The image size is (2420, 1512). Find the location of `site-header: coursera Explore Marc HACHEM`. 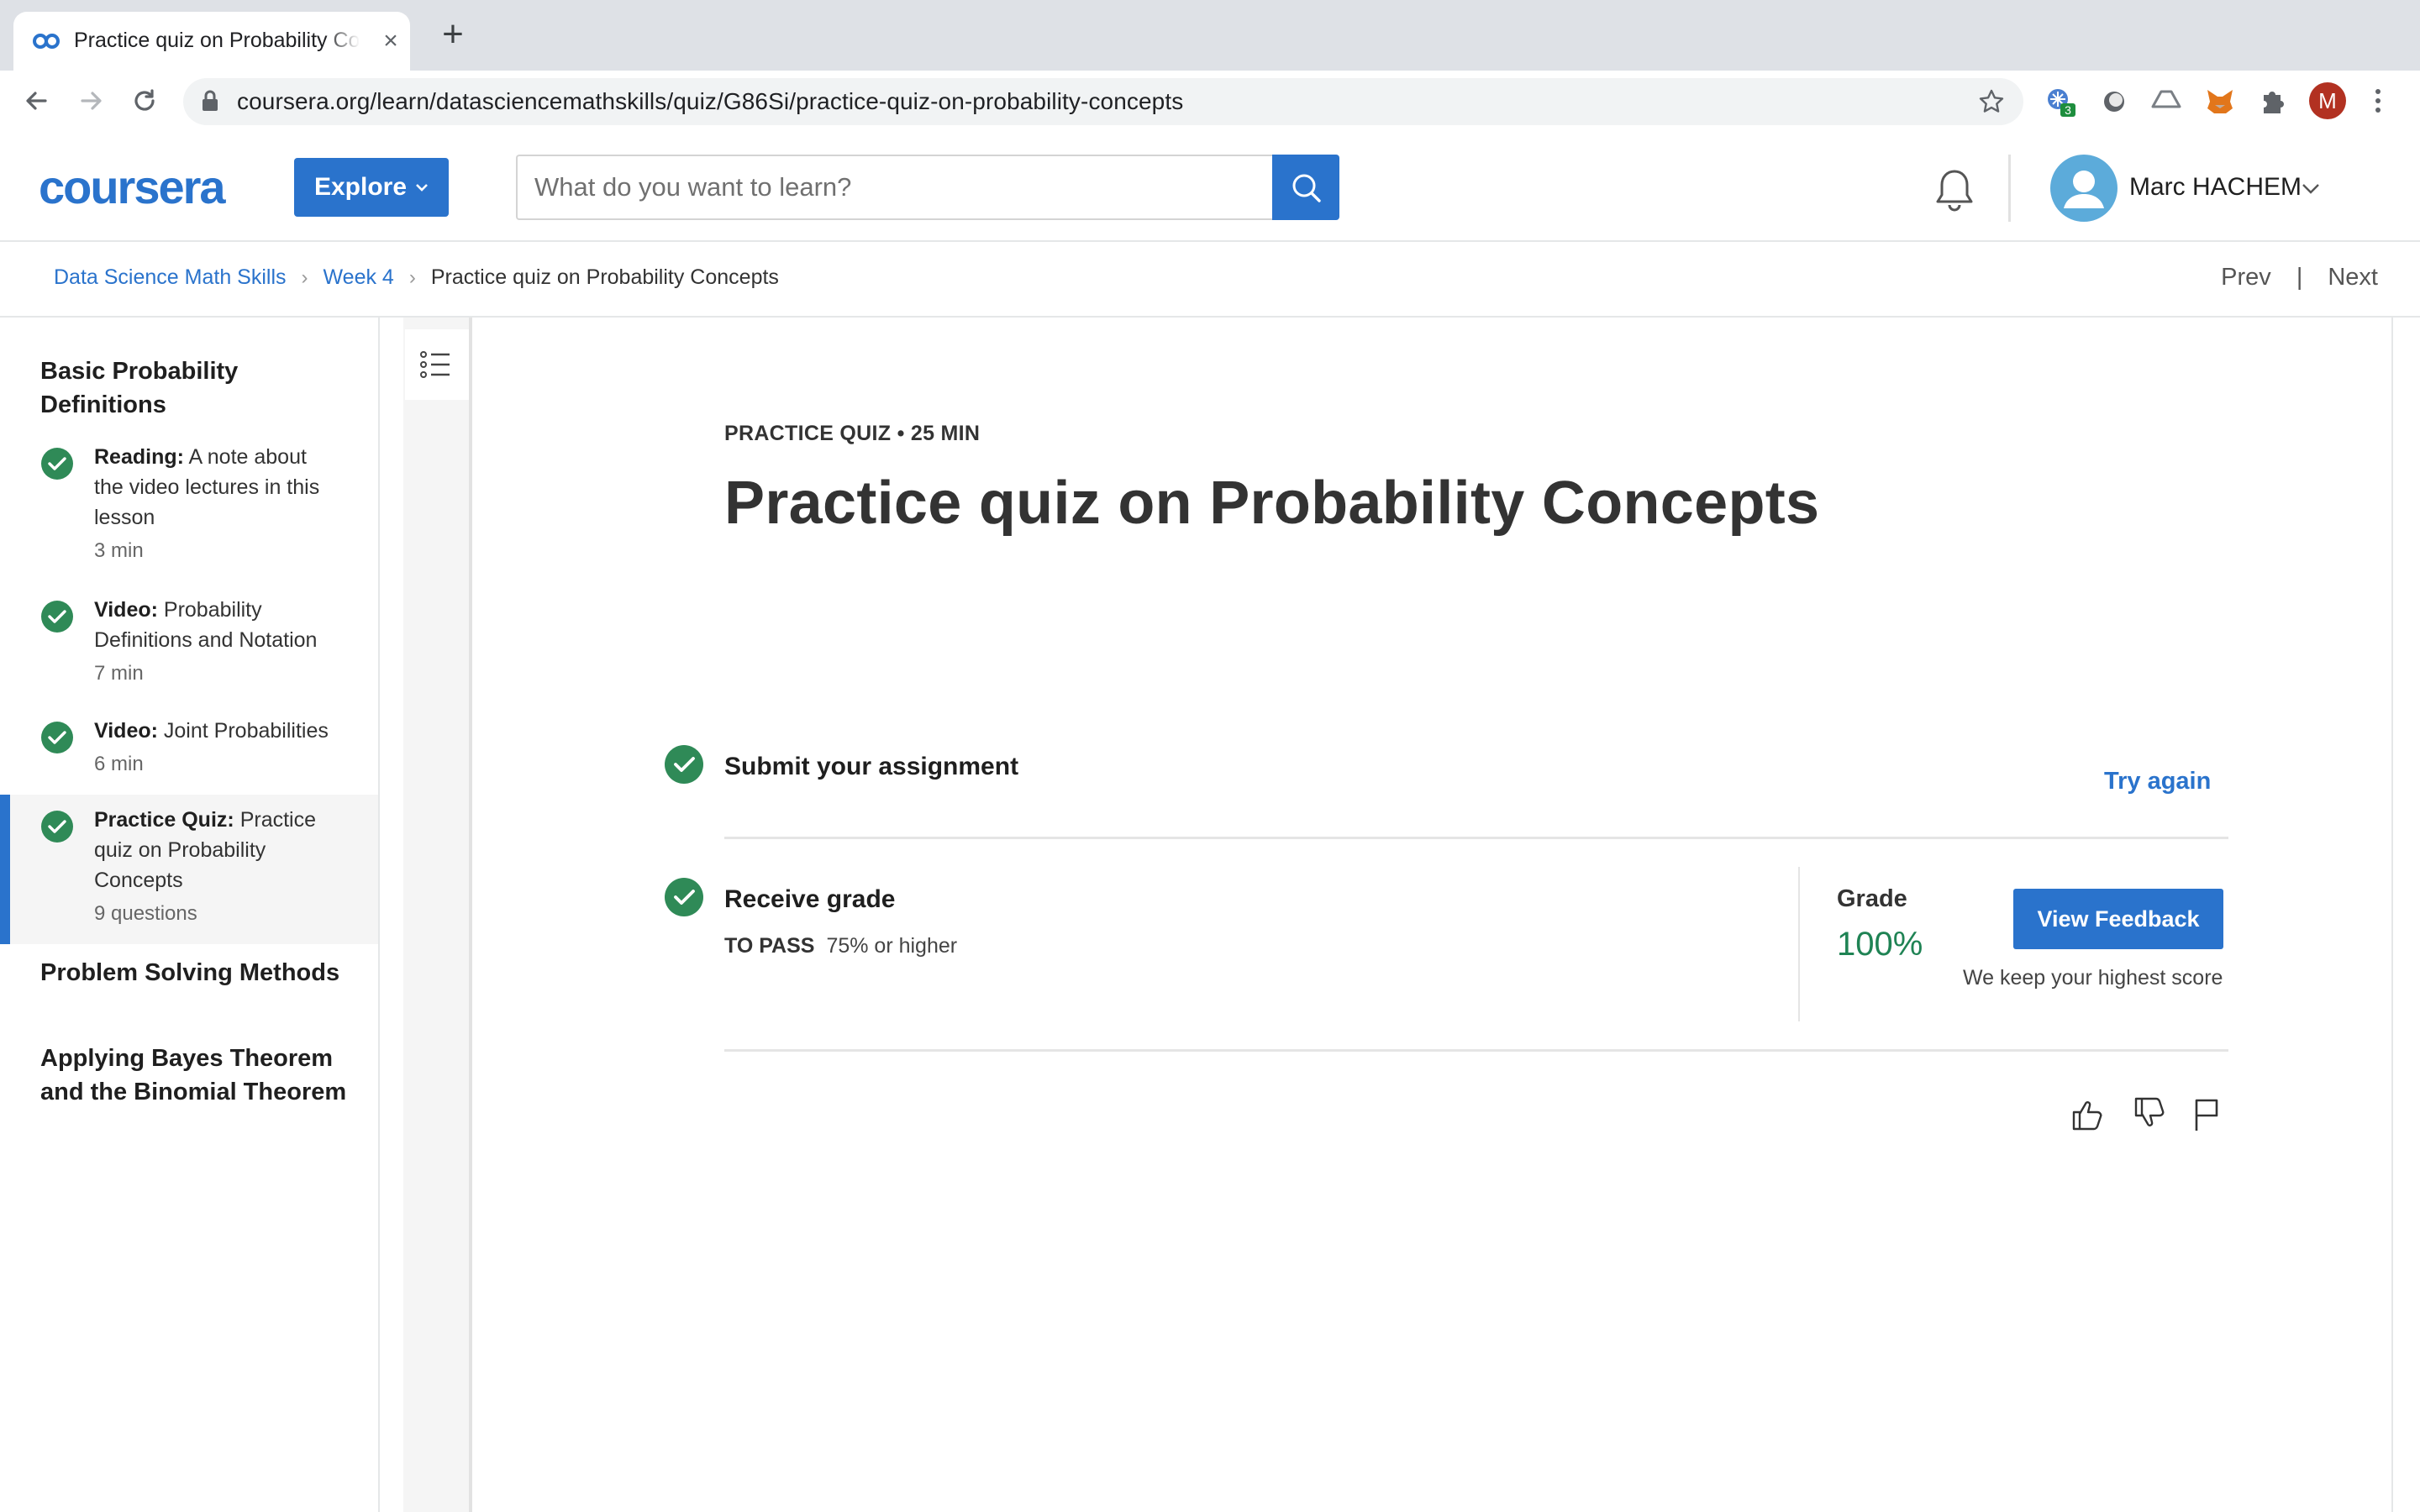

site-header: coursera Explore Marc HACHEM is located at coordinates (1210, 187).